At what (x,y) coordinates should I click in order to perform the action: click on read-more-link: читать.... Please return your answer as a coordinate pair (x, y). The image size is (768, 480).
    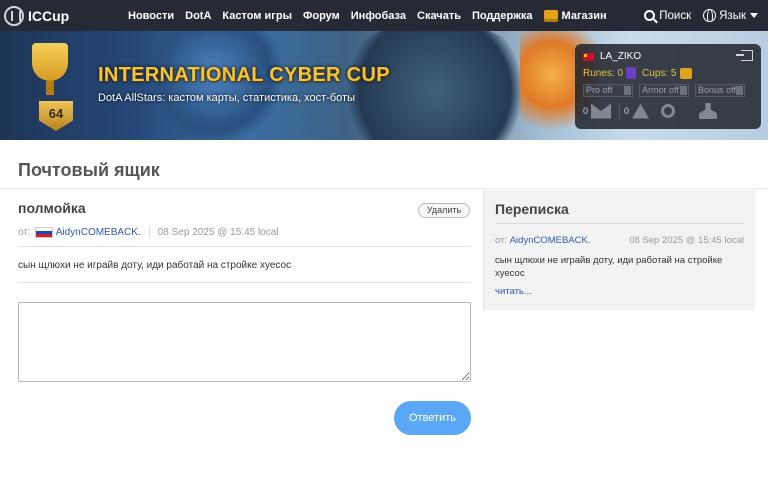
    Looking at the image, I should click on (513, 291).